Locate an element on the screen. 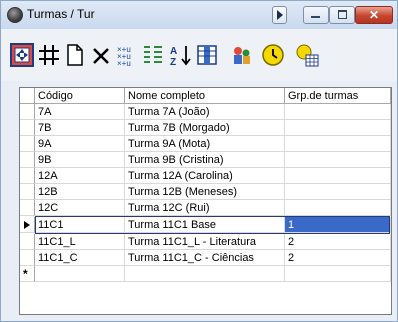 The width and height of the screenshot is (398, 322). current-row-marker is located at coordinates (27, 225).